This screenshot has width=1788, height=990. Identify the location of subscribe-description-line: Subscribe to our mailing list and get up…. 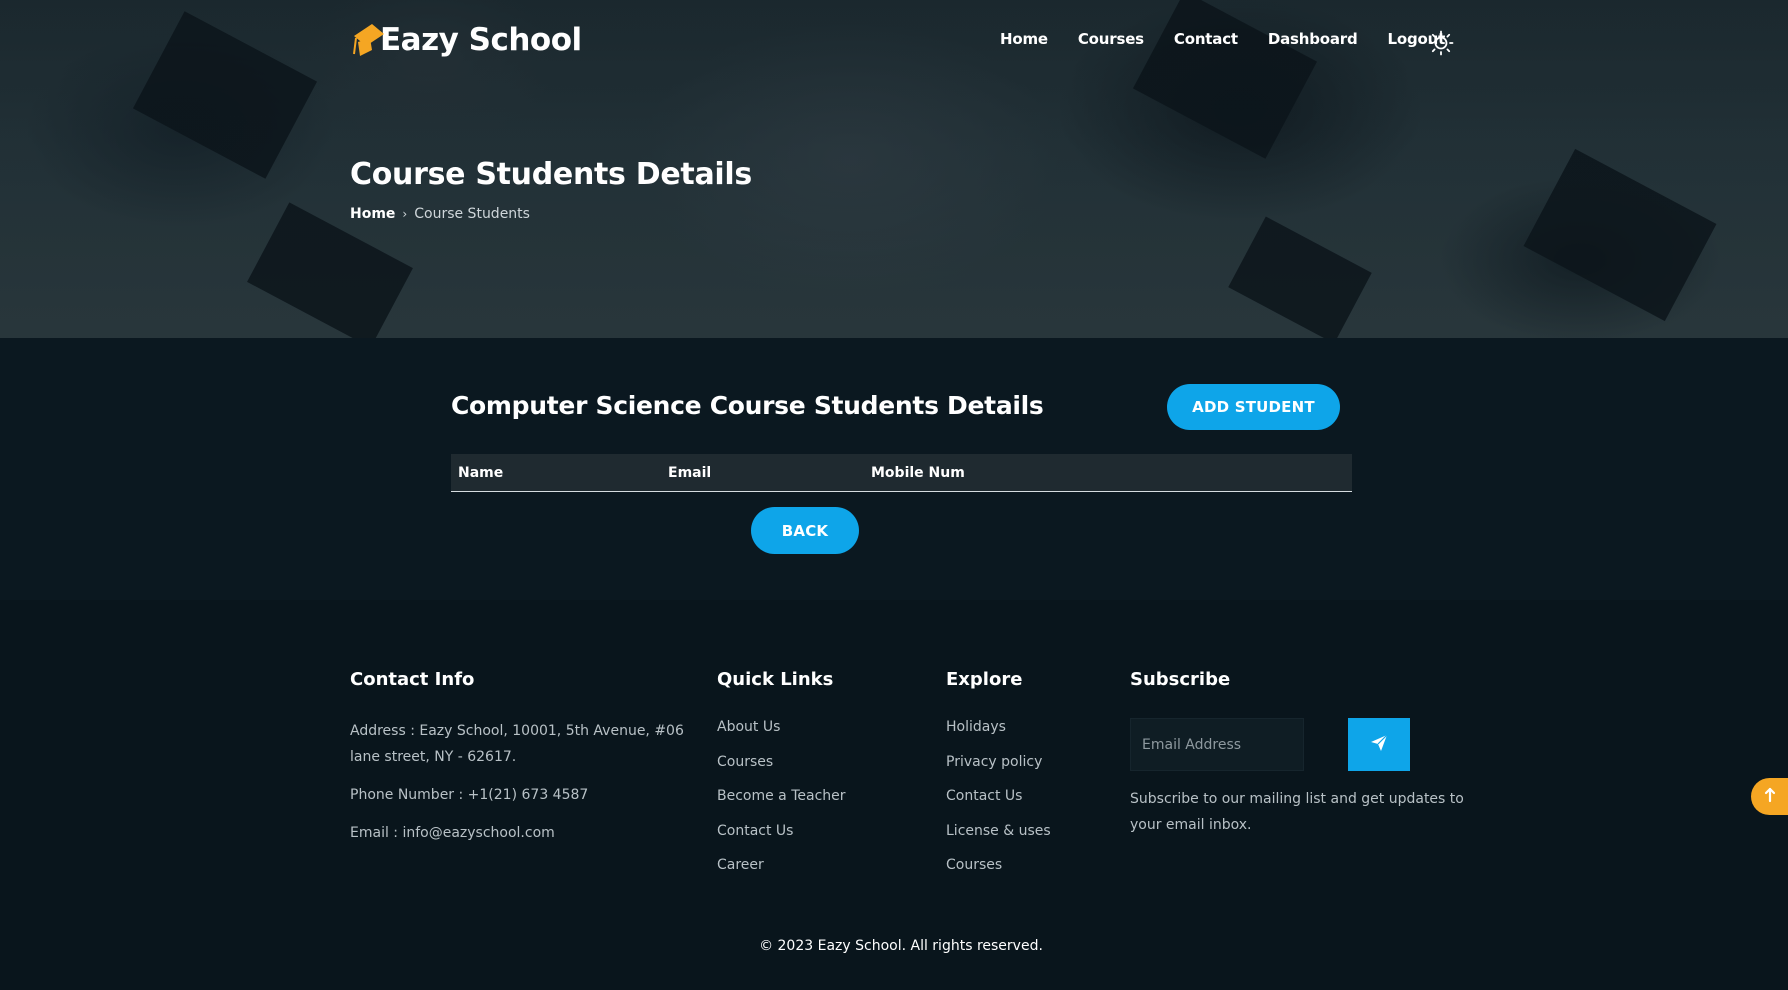
(1297, 799).